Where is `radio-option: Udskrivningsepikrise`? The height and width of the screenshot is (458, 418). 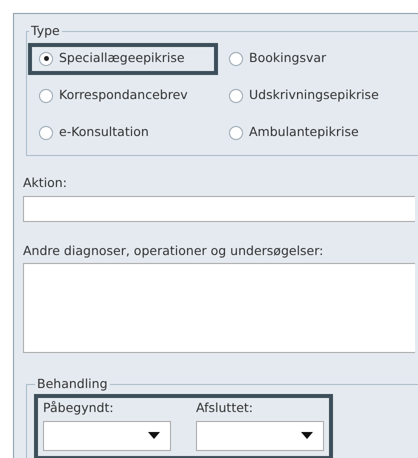
radio-option: Udskrivningsepikrise is located at coordinates (318, 96).